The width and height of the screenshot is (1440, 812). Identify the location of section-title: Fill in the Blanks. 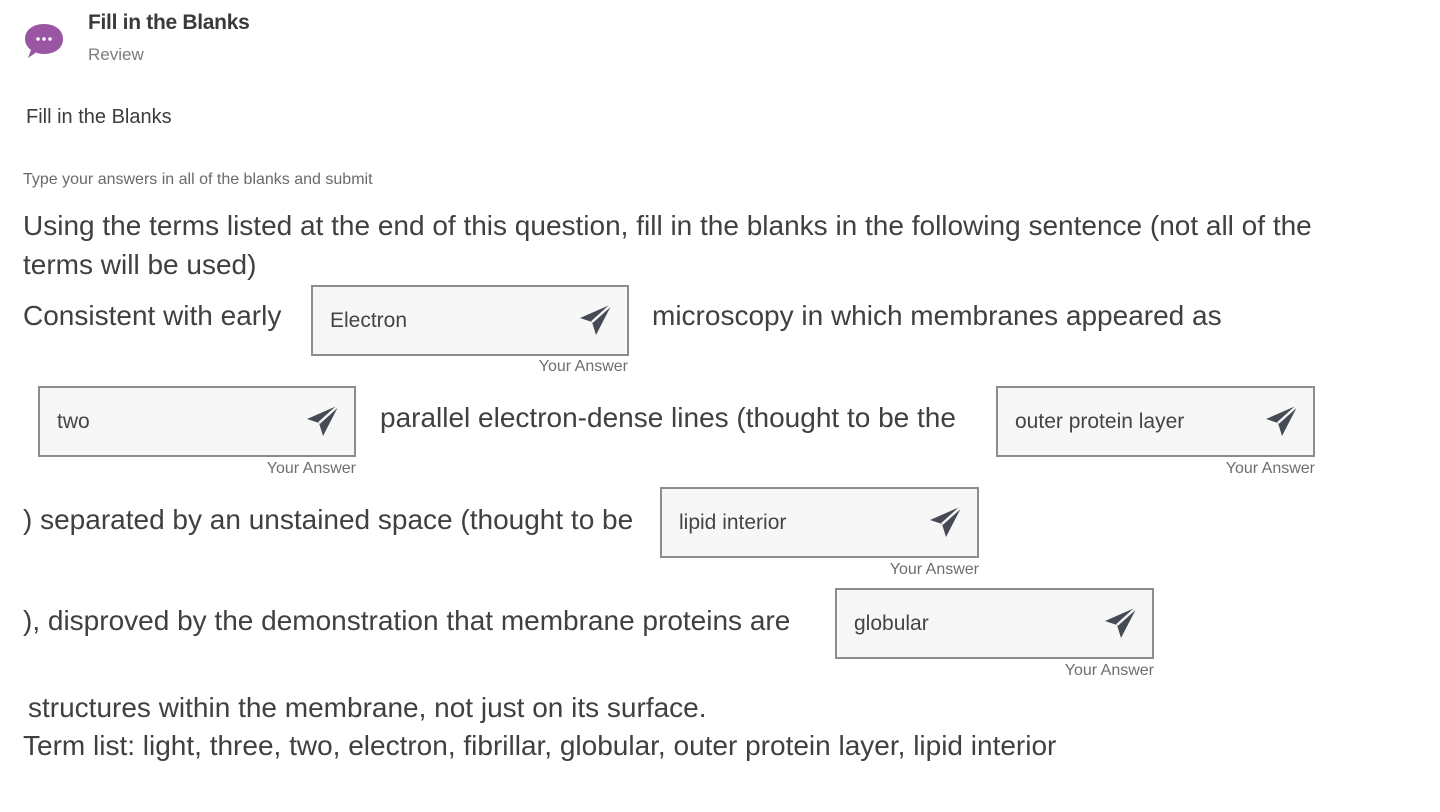
(99, 117).